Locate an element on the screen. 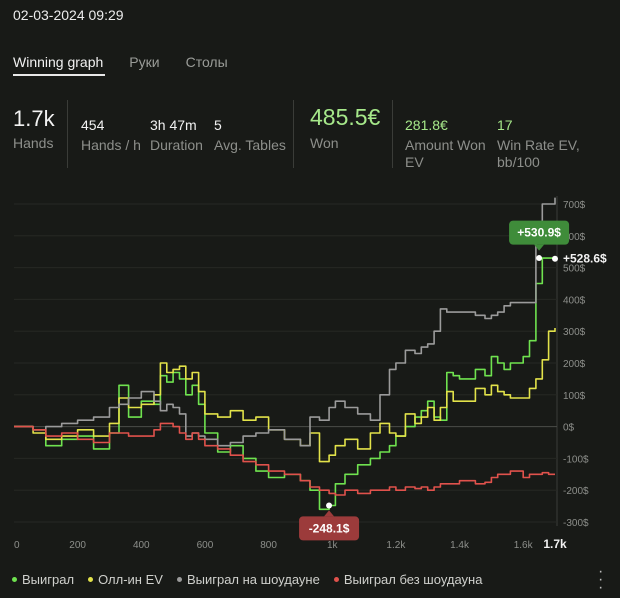 The width and height of the screenshot is (620, 598). y-tick-label: 700$ is located at coordinates (574, 205).